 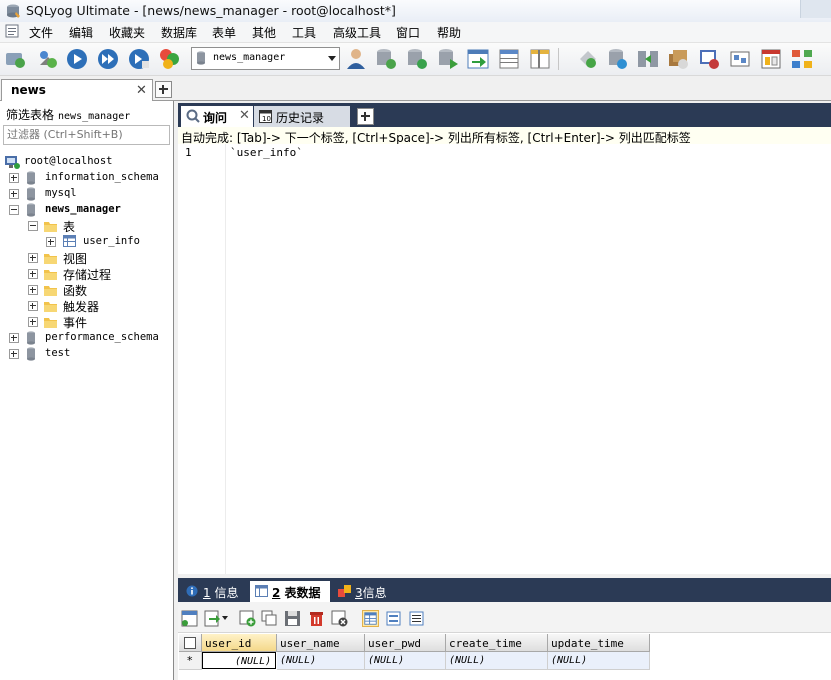 I want to click on select-all-checkbox, so click(x=190, y=643).